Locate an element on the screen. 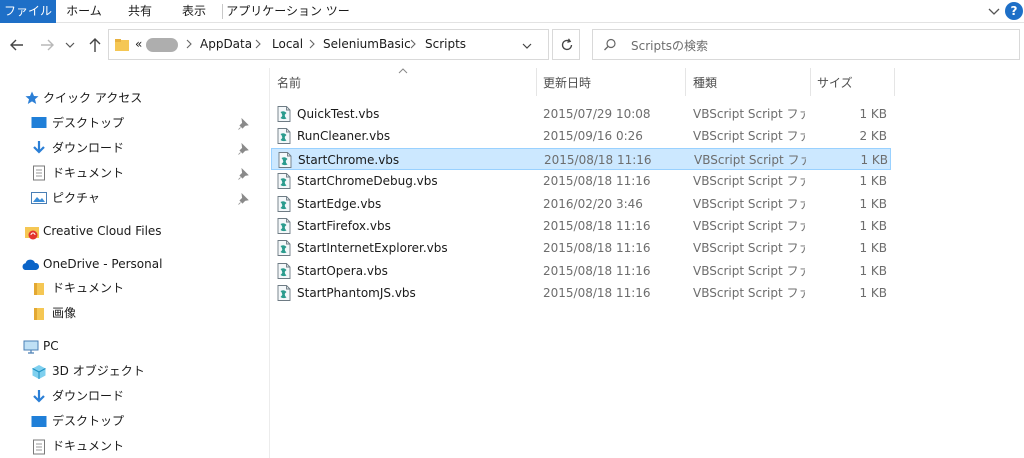 This screenshot has height=458, width=1024. nav-onedrive-documents: ドキュメント is located at coordinates (88, 288).